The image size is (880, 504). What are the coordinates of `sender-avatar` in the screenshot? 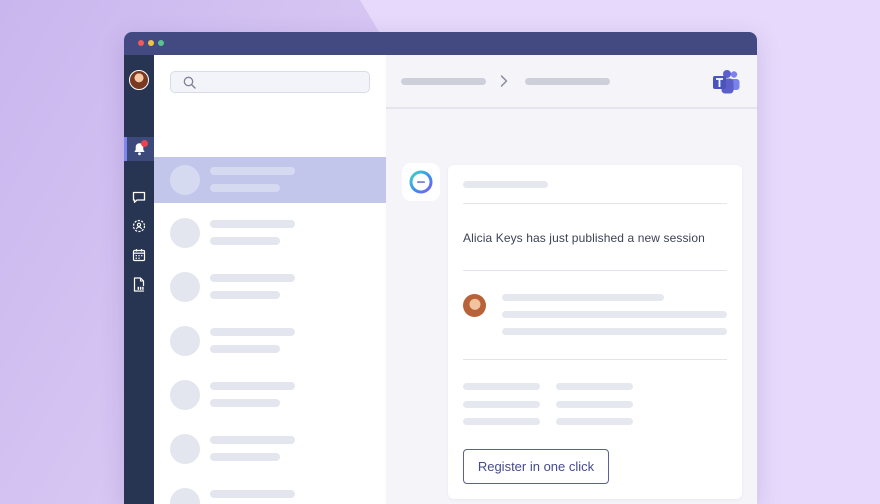 It's located at (474, 305).